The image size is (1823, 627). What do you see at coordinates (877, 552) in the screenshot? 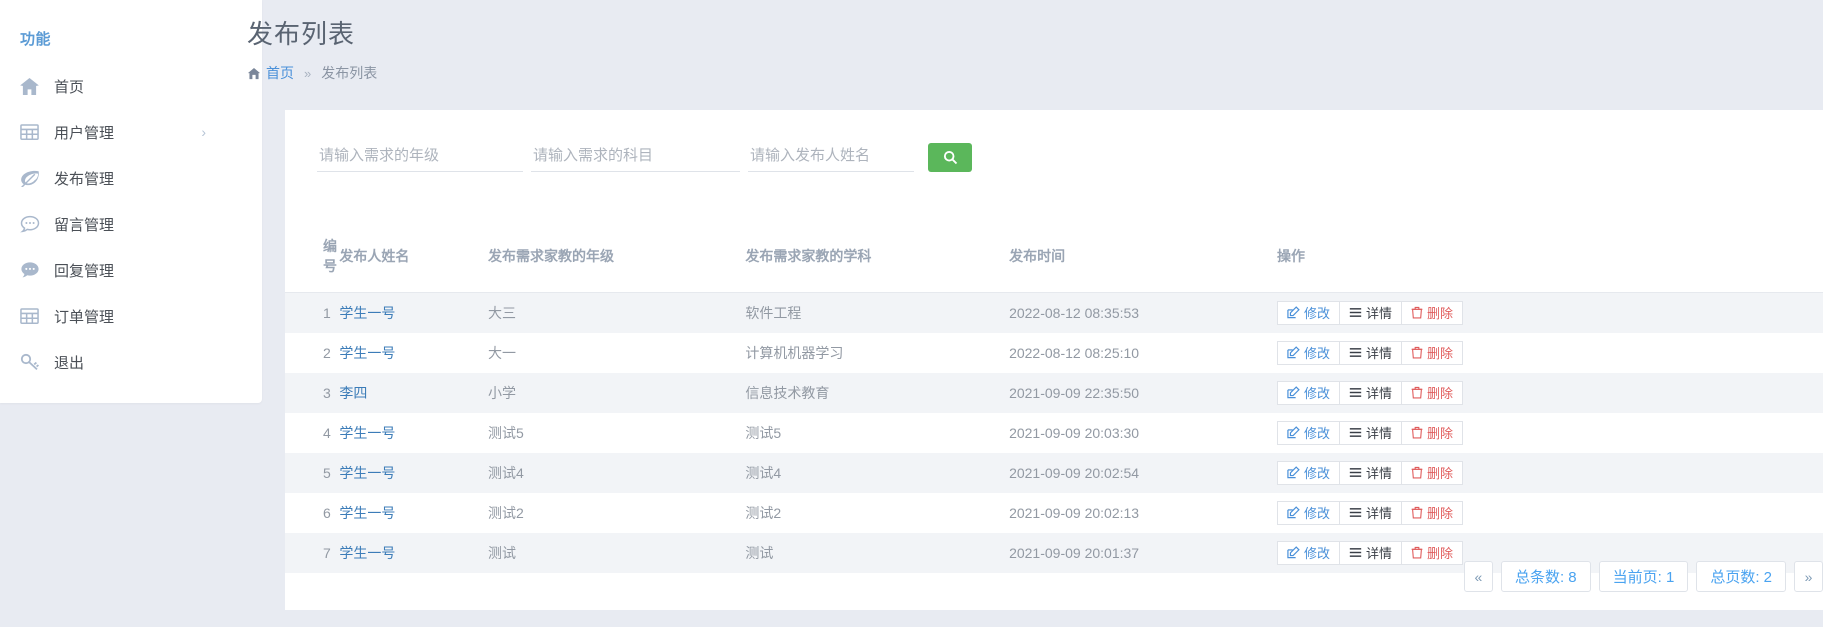
I see `cell-subject: 测试` at bounding box center [877, 552].